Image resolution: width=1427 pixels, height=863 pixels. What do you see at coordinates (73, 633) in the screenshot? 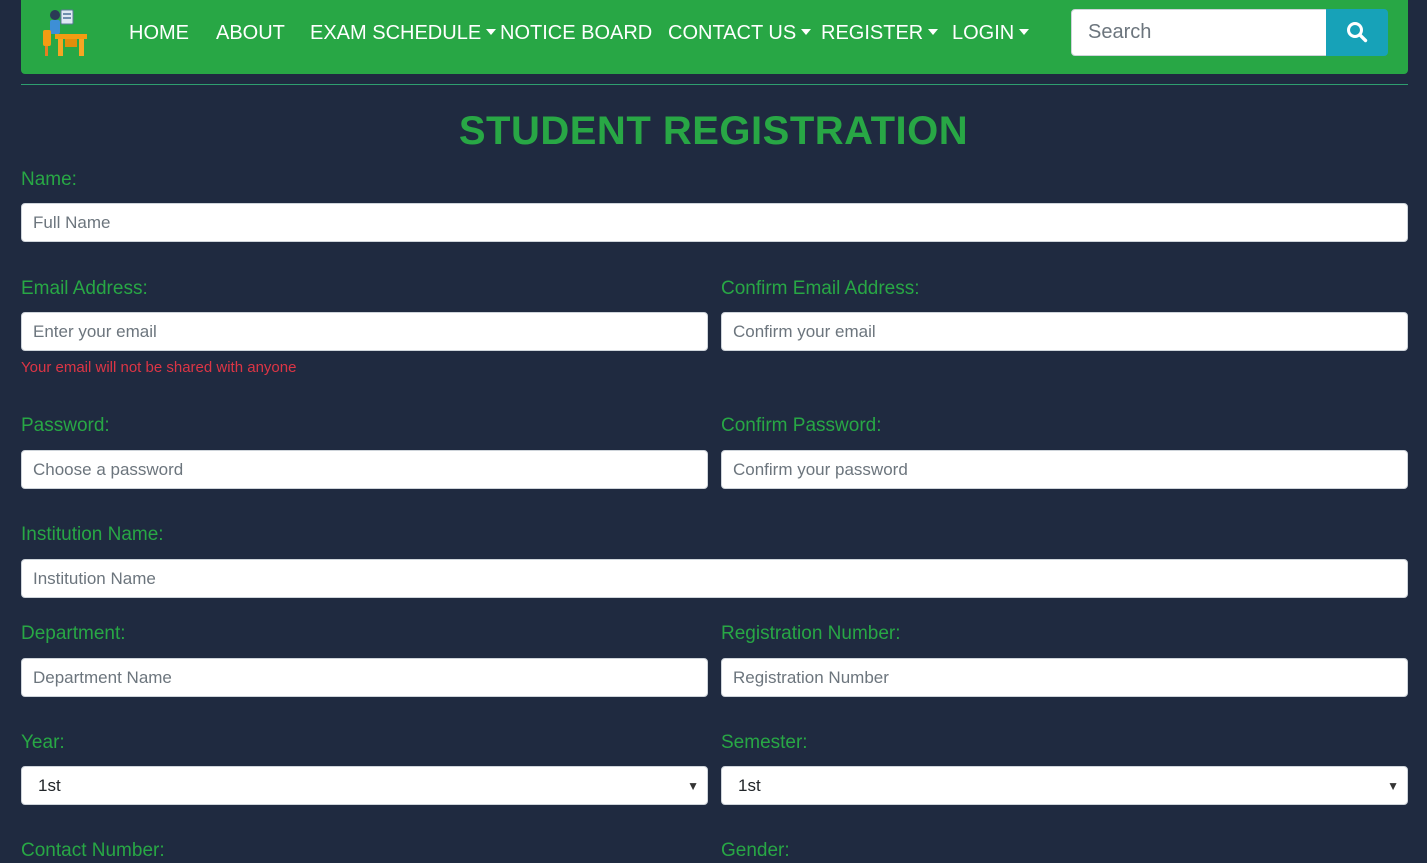
I see `department-label: Department:` at bounding box center [73, 633].